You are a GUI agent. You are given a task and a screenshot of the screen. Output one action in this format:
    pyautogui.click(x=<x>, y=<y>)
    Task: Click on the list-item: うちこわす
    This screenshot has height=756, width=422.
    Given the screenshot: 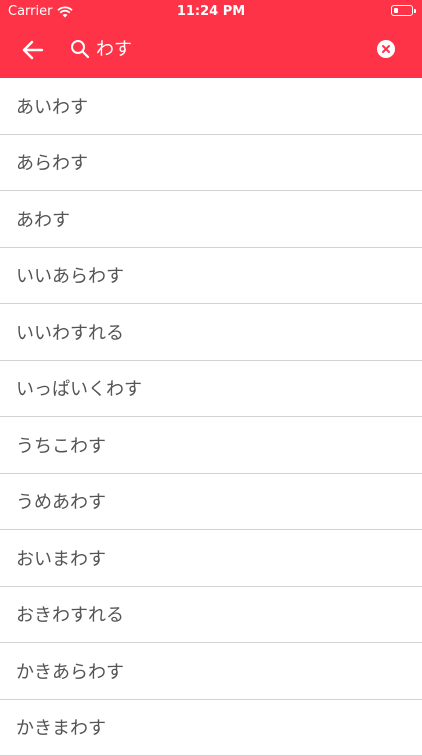 What is the action you would take?
    pyautogui.click(x=211, y=445)
    